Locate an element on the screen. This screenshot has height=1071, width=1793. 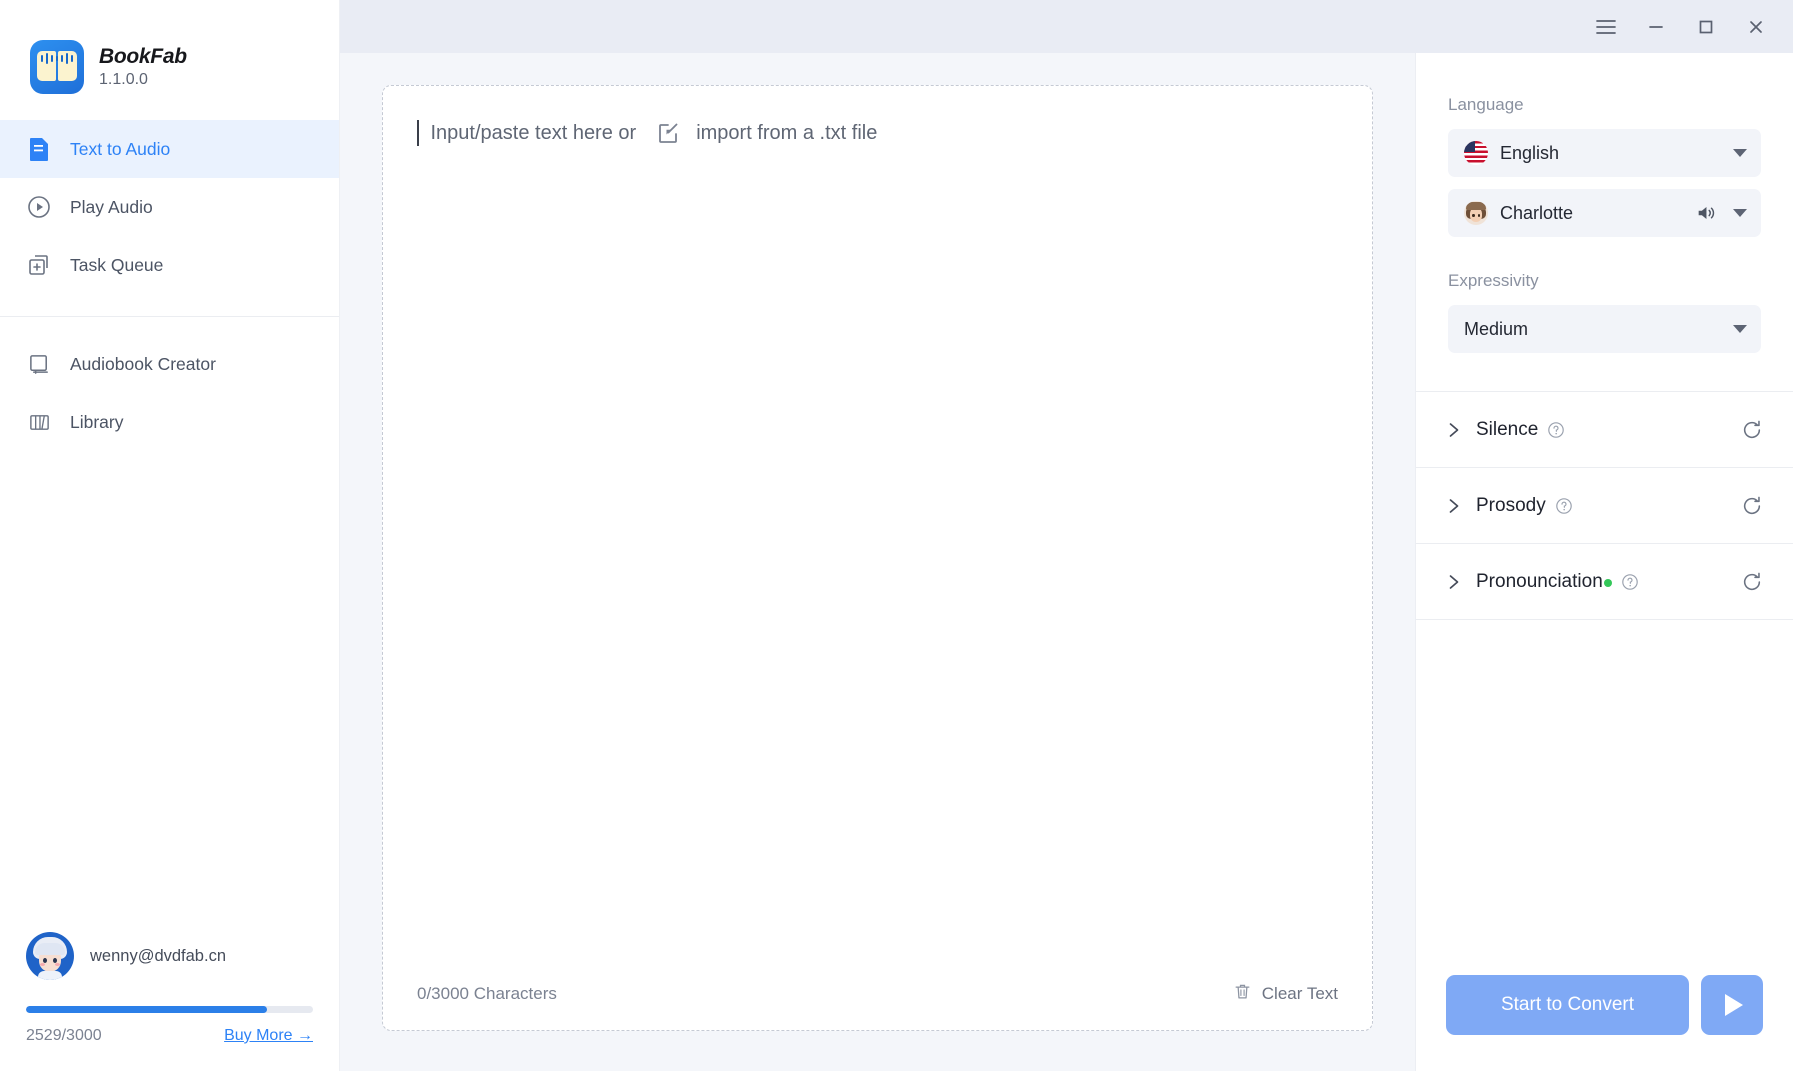
character-count: 0/3000 Characters is located at coordinates (487, 993).